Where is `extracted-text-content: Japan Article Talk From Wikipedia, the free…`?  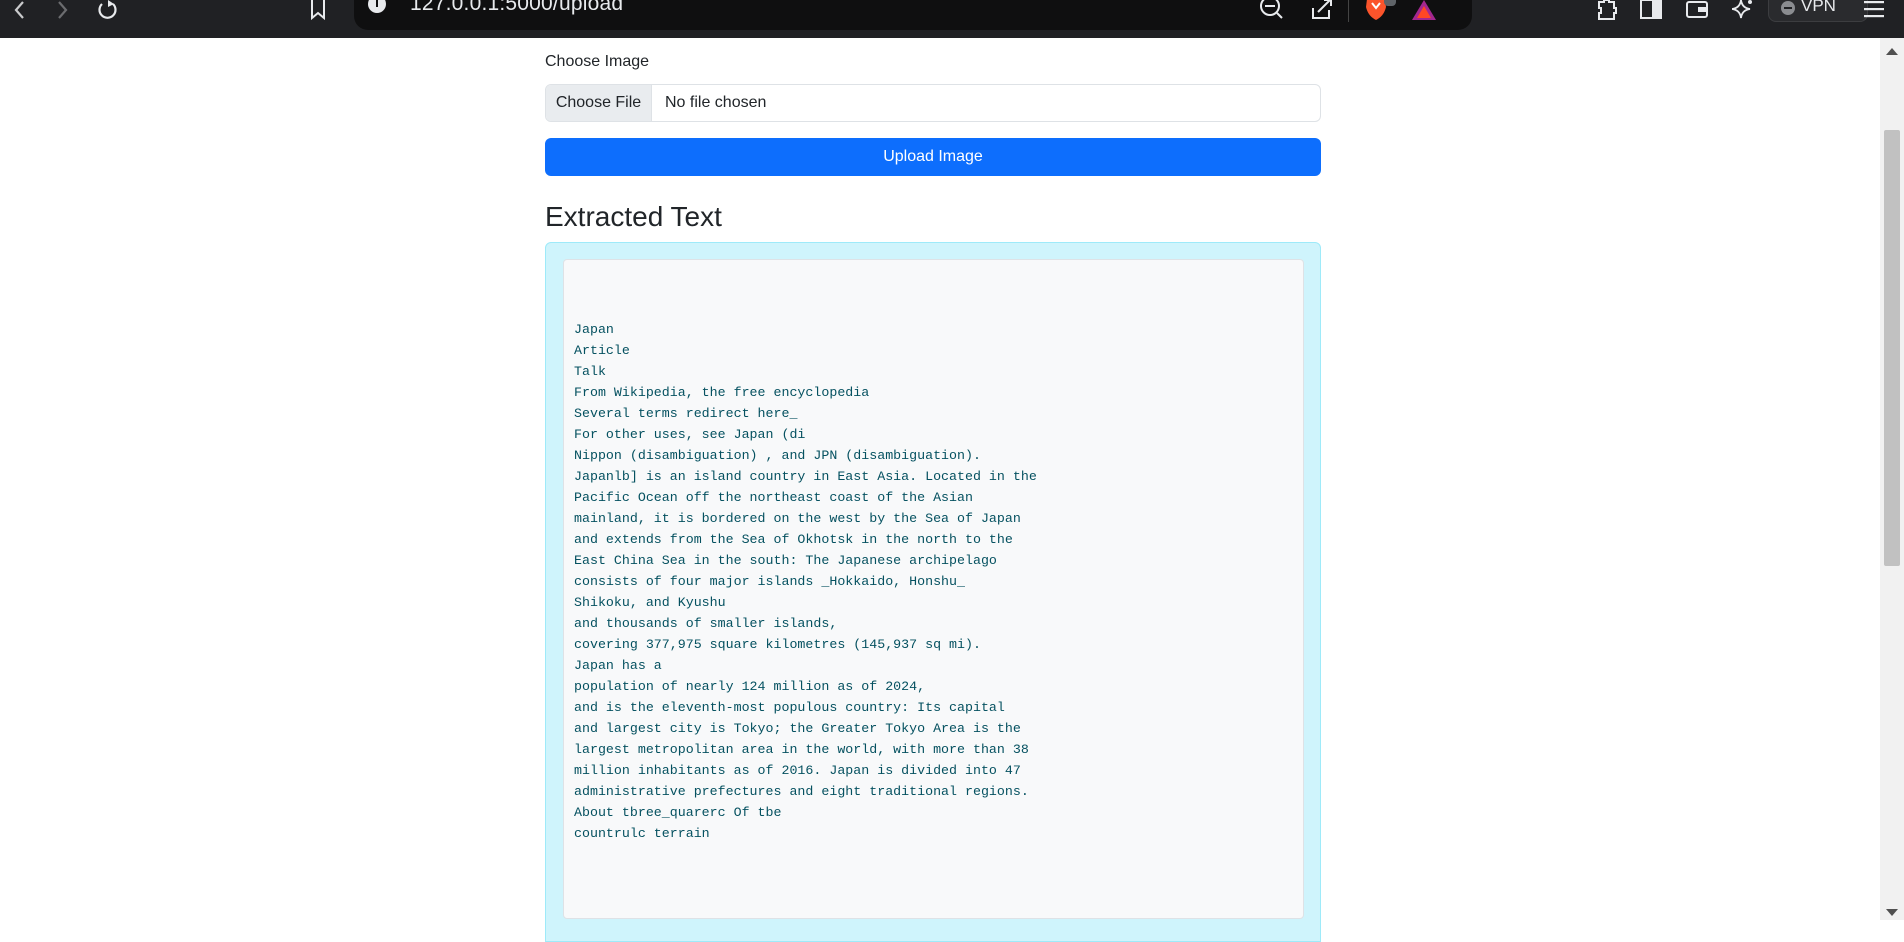 extracted-text-content: Japan Article Talk From Wikipedia, the free… is located at coordinates (805, 581).